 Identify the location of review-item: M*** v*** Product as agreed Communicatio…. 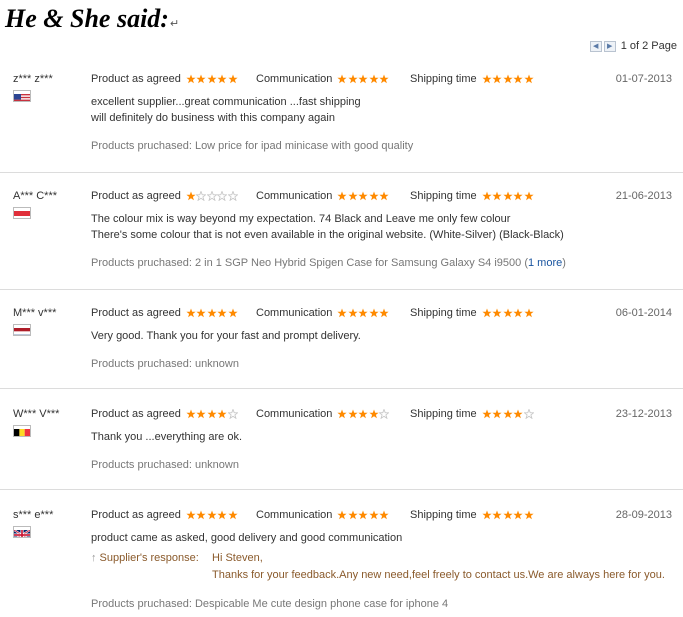
(341, 344).